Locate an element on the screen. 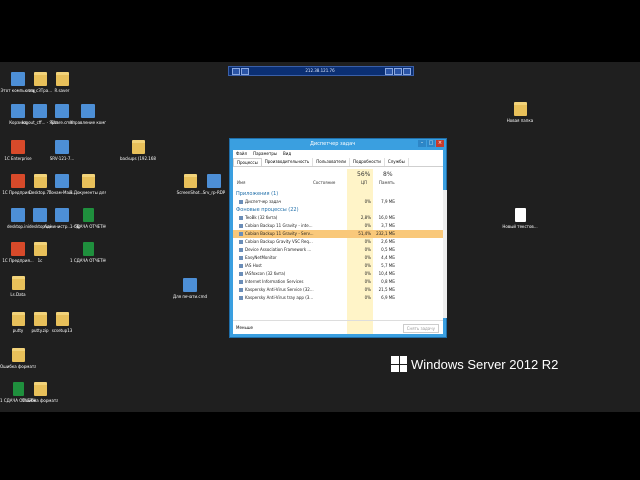 The width and height of the screenshot is (640, 480). remote-host: 212.38.121.76 is located at coordinates (320, 70).